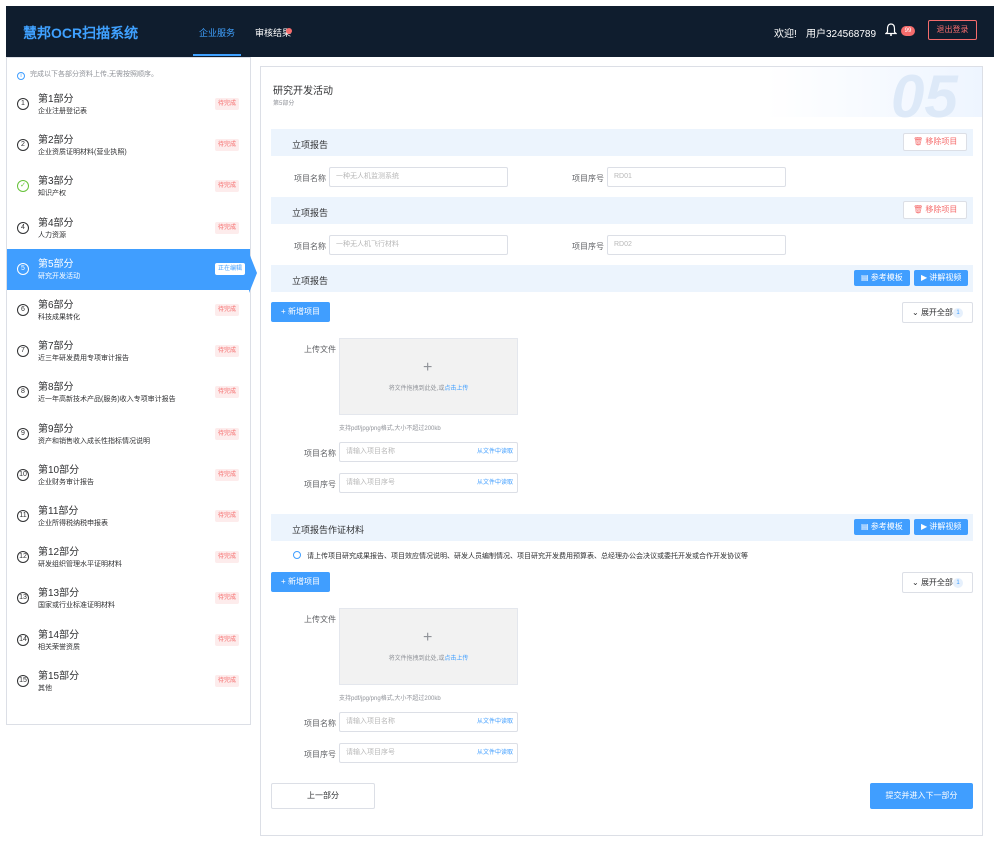 This screenshot has width=1000, height=844. I want to click on sidebar-item-part-8: 8 第8部分 近一年高新技术产品(服务)收入专项审计报告 待完成, so click(128, 392).